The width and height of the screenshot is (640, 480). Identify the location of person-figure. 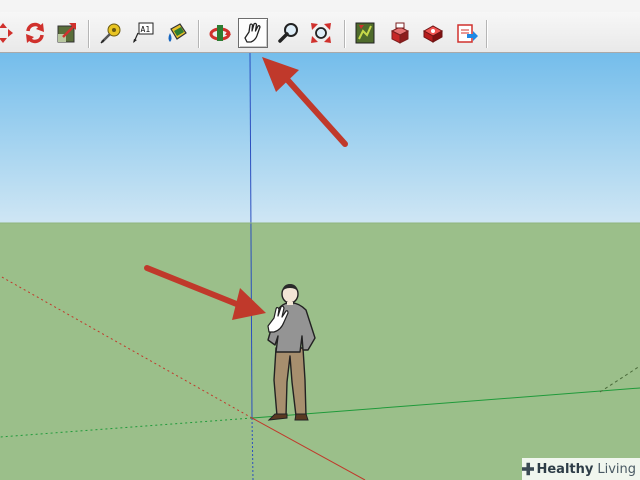
(291, 352).